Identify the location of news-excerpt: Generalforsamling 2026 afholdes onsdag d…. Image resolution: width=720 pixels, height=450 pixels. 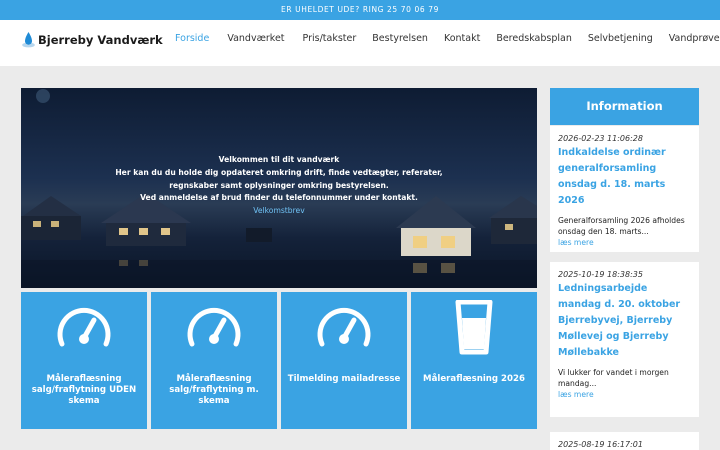
(621, 226).